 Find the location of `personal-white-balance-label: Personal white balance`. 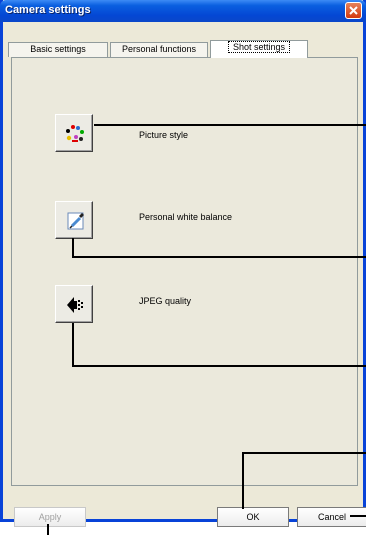

personal-white-balance-label: Personal white balance is located at coordinates (186, 217).